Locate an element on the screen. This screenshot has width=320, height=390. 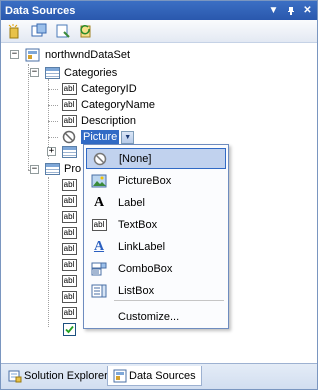
picturebox-icon is located at coordinates (99, 181).